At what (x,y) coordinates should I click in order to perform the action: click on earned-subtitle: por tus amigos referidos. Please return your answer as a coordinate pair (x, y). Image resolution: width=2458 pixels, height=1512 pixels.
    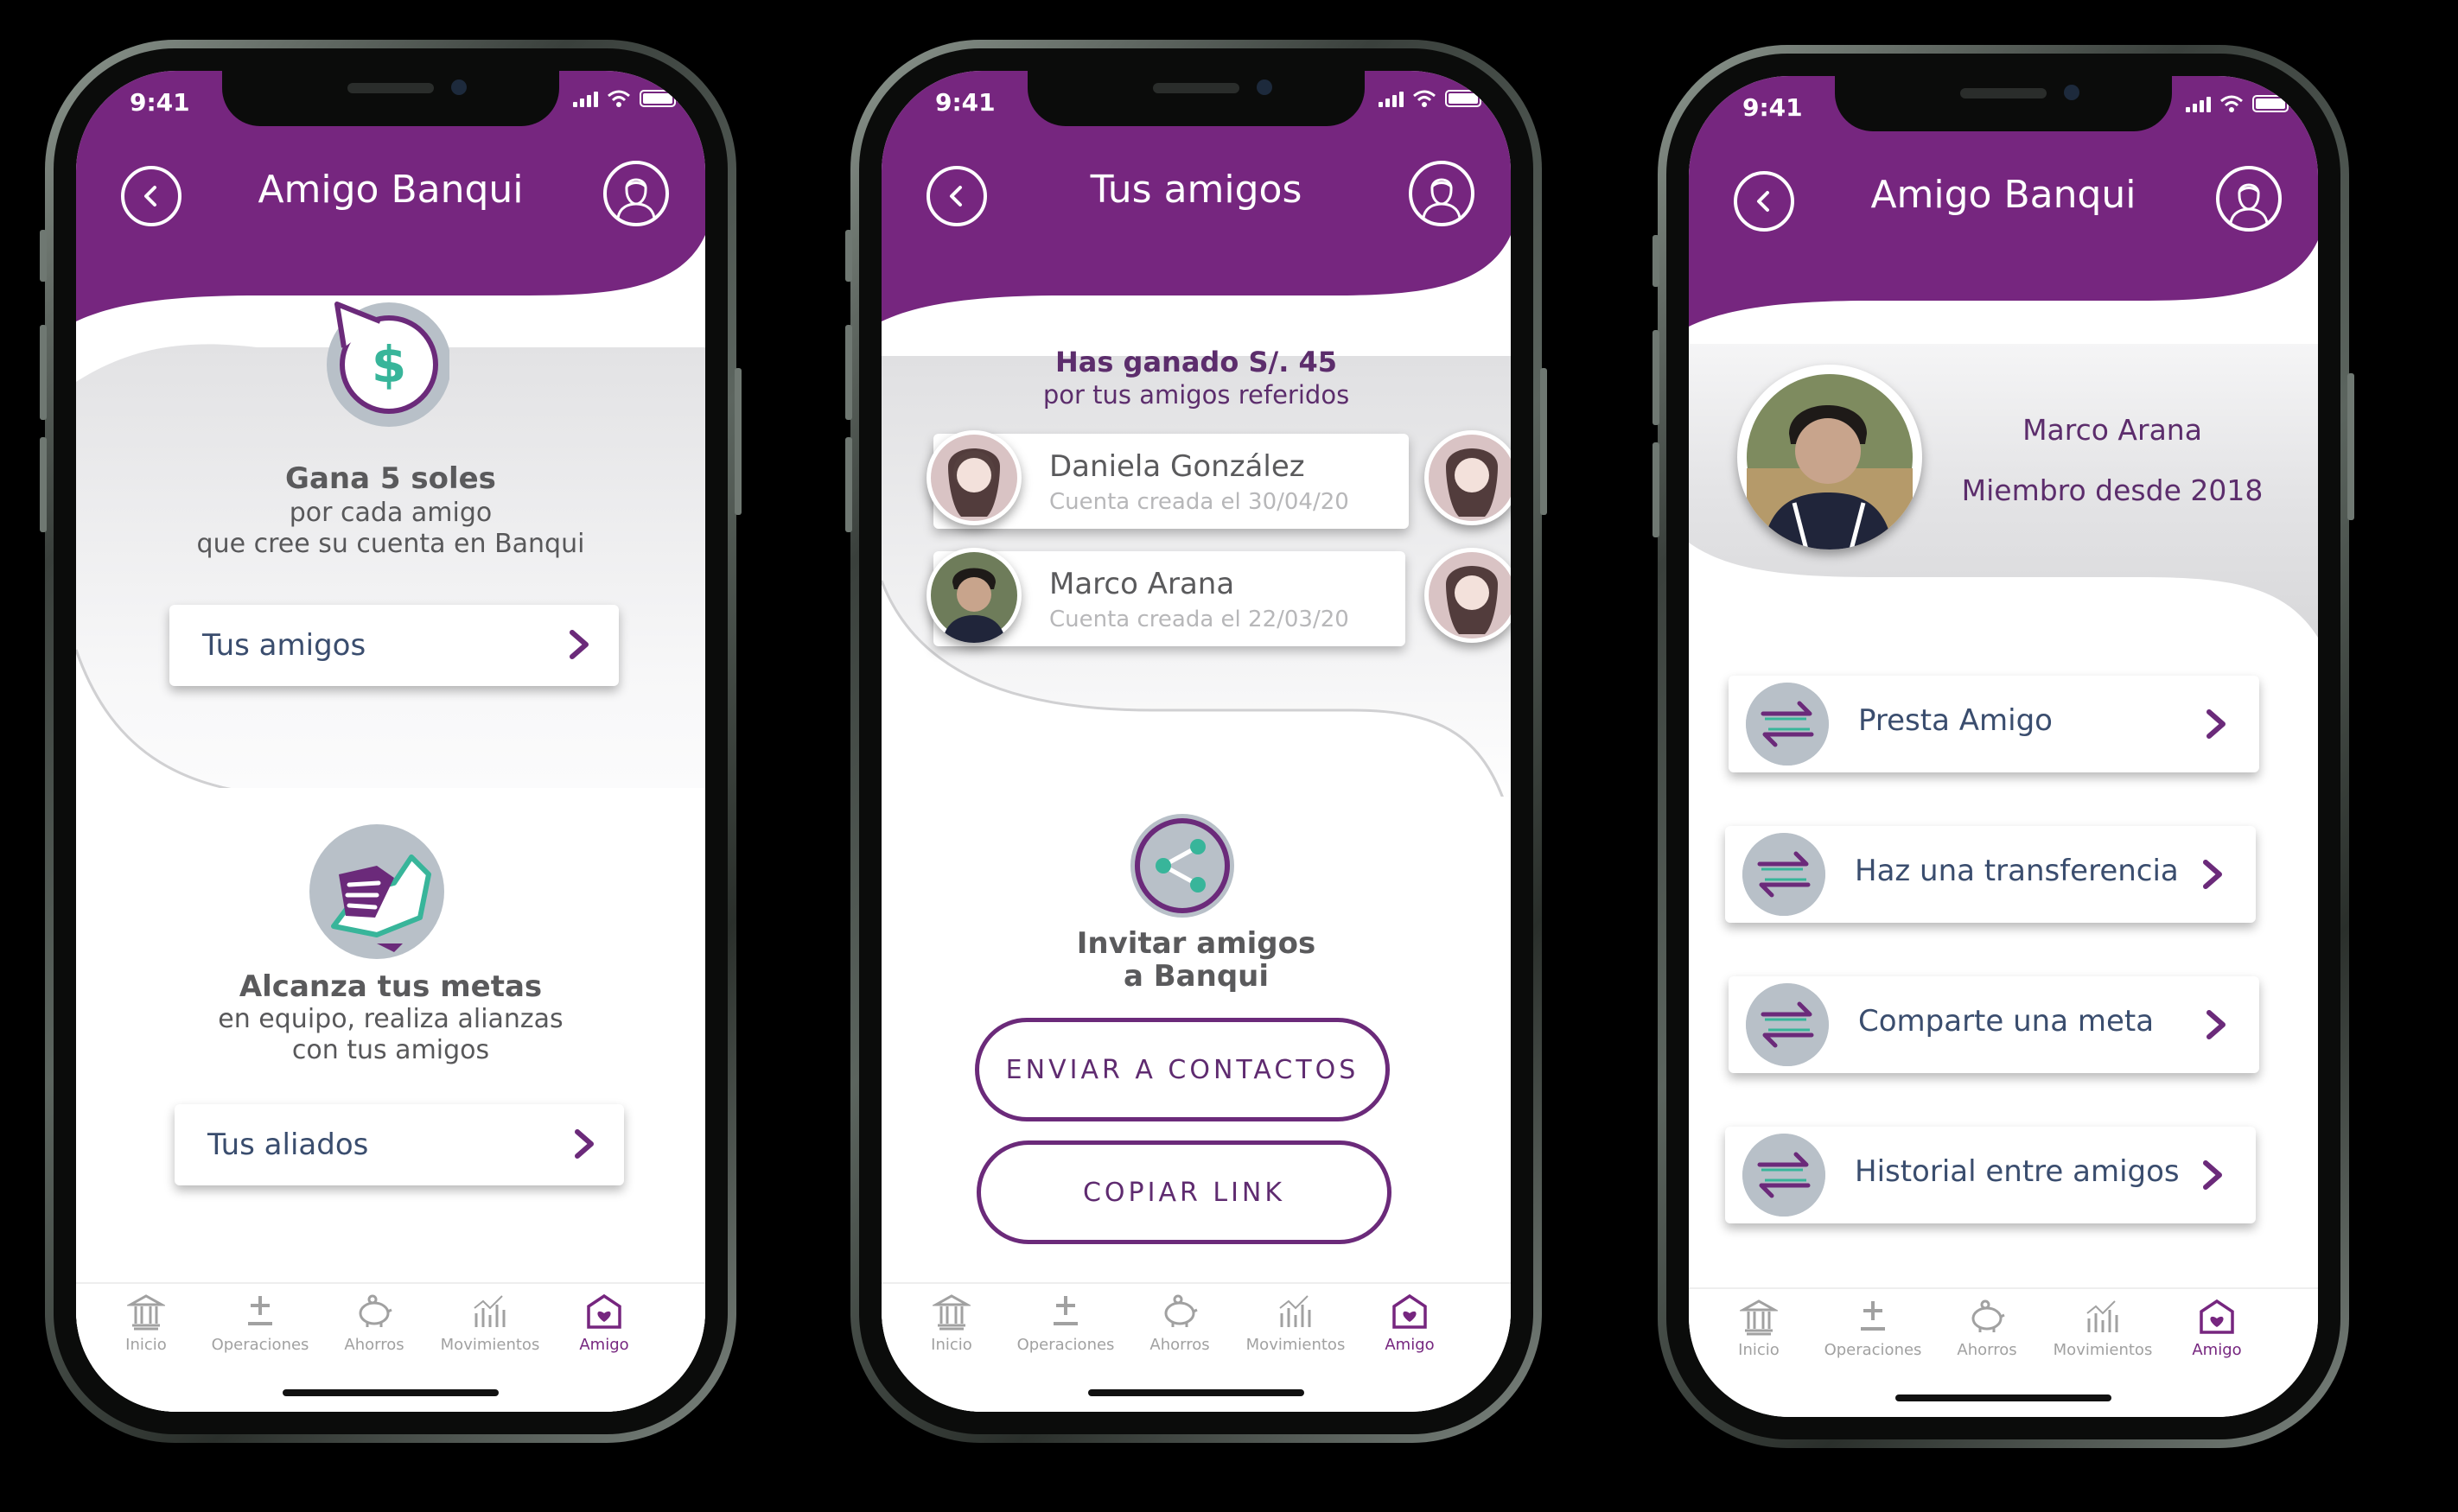
    Looking at the image, I should click on (1196, 395).